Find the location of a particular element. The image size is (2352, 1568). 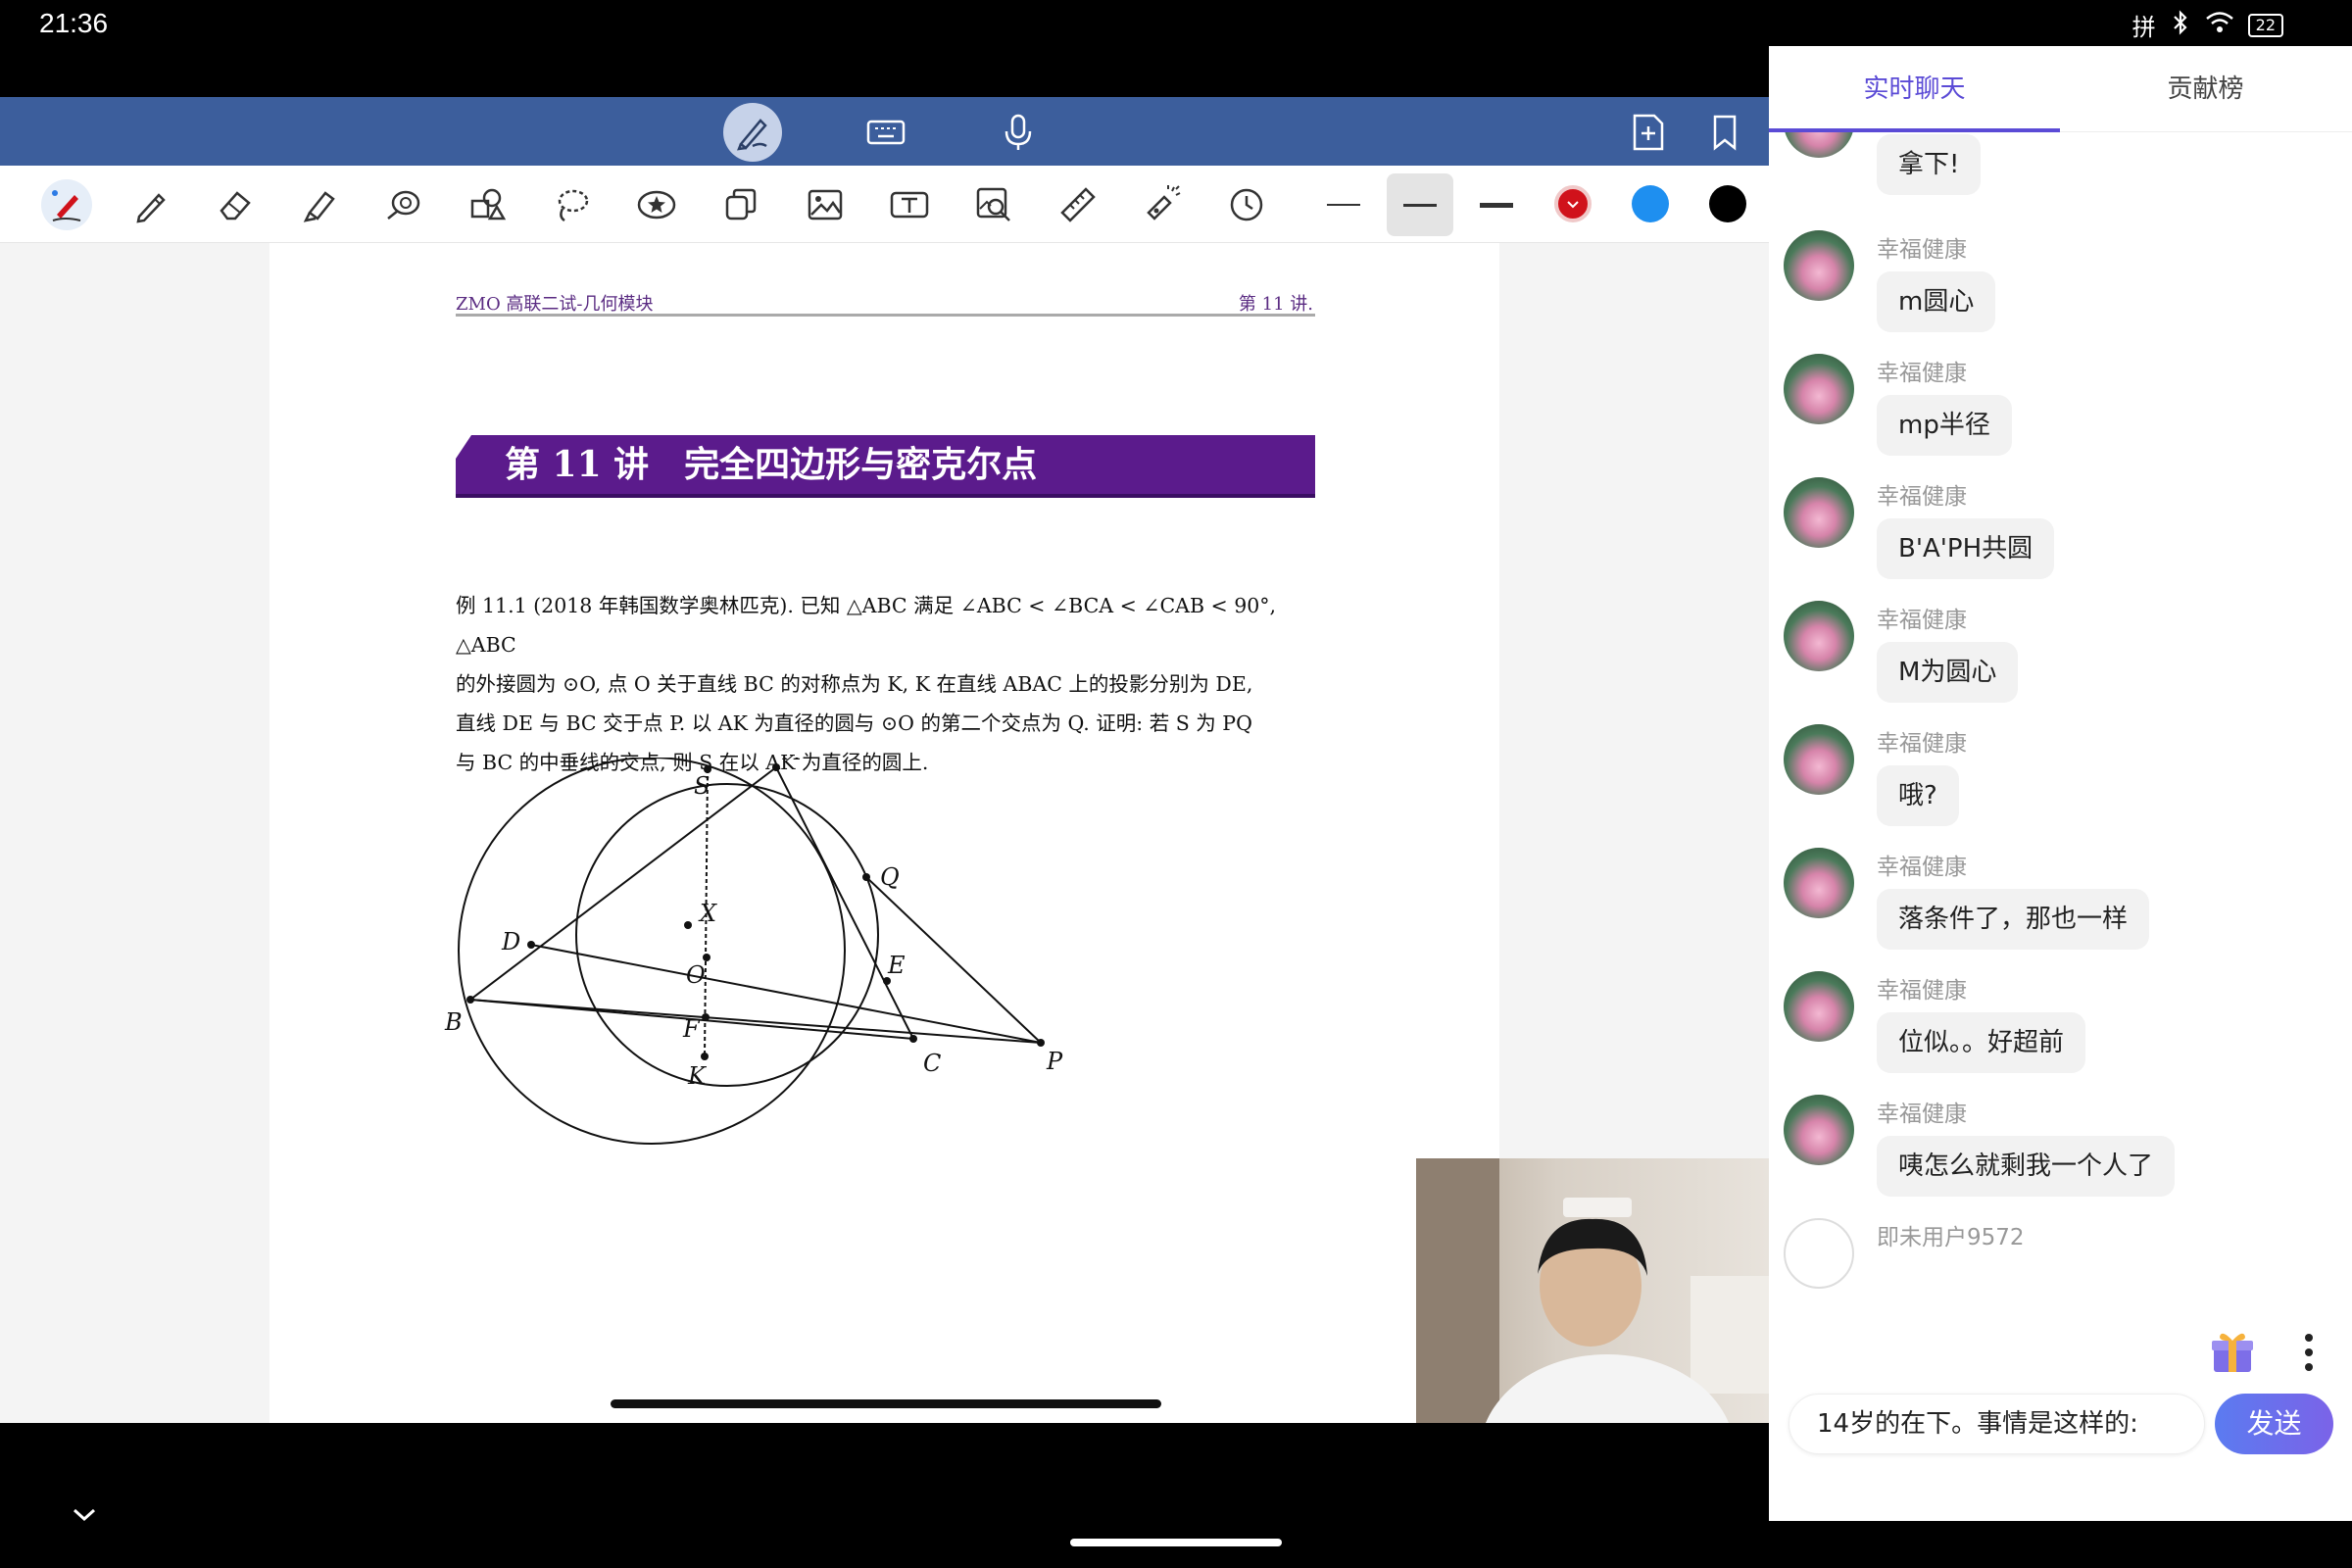

image-search-icon is located at coordinates (993, 204).